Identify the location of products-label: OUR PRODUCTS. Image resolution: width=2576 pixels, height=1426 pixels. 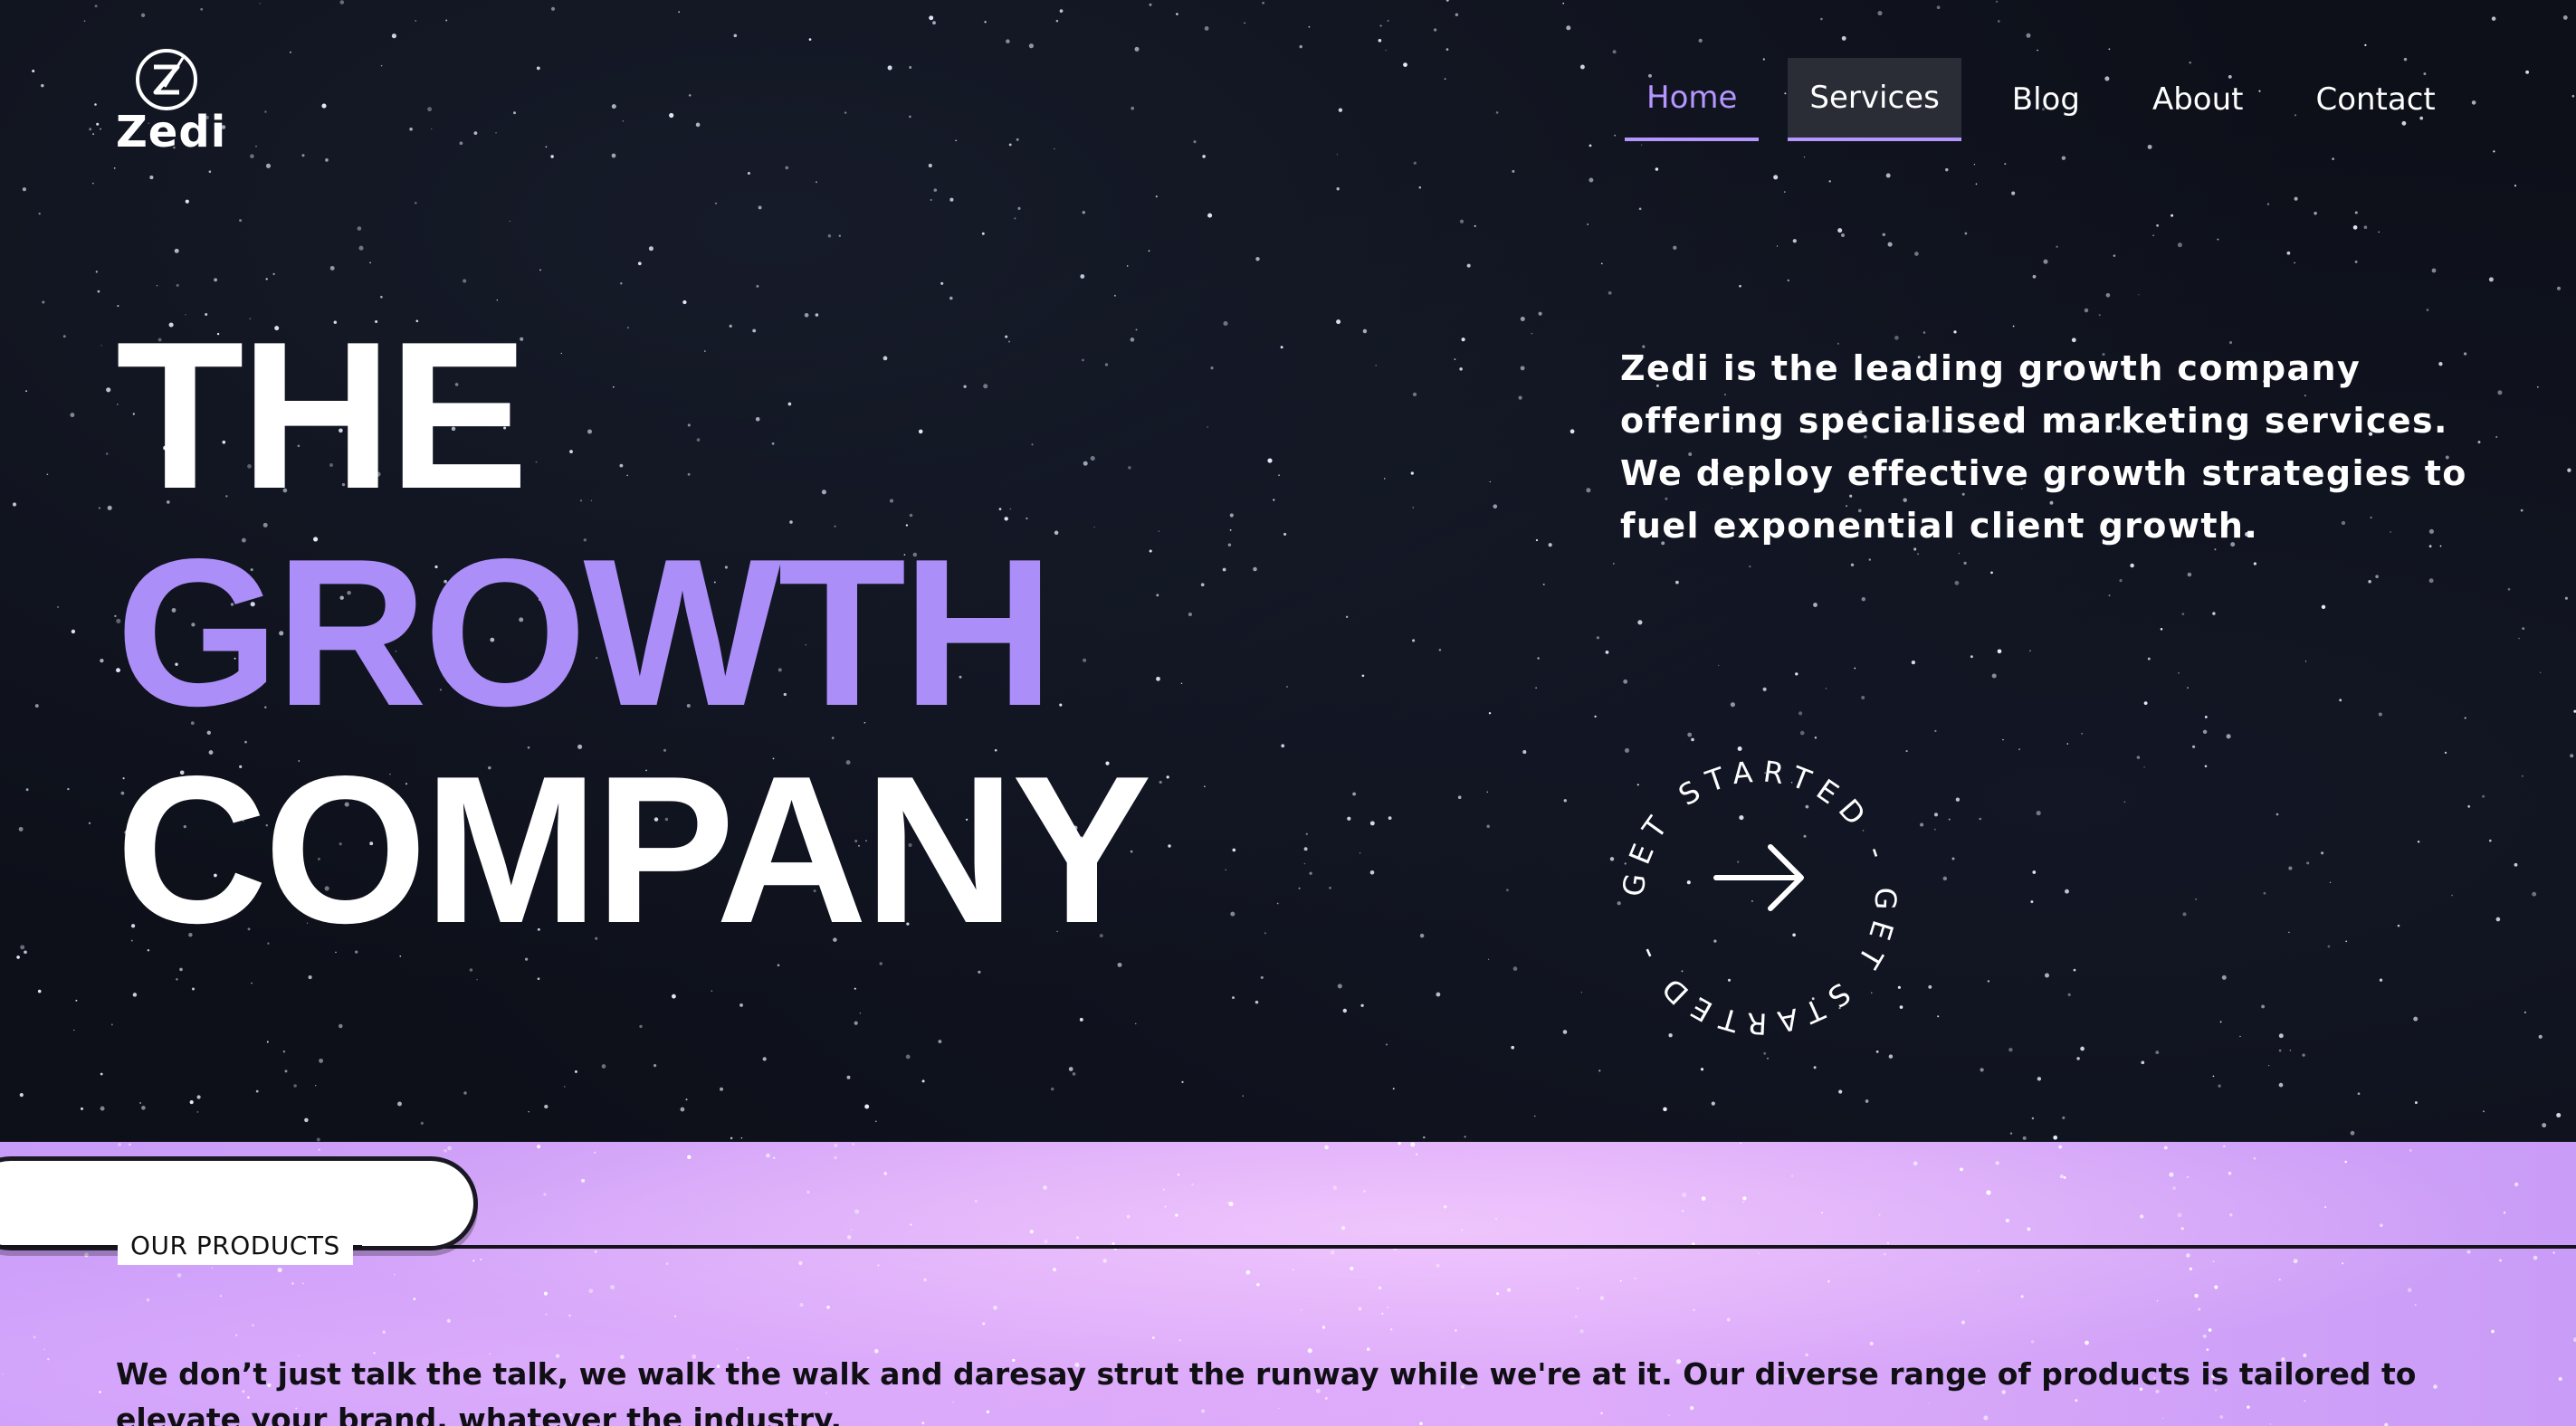
(235, 1246).